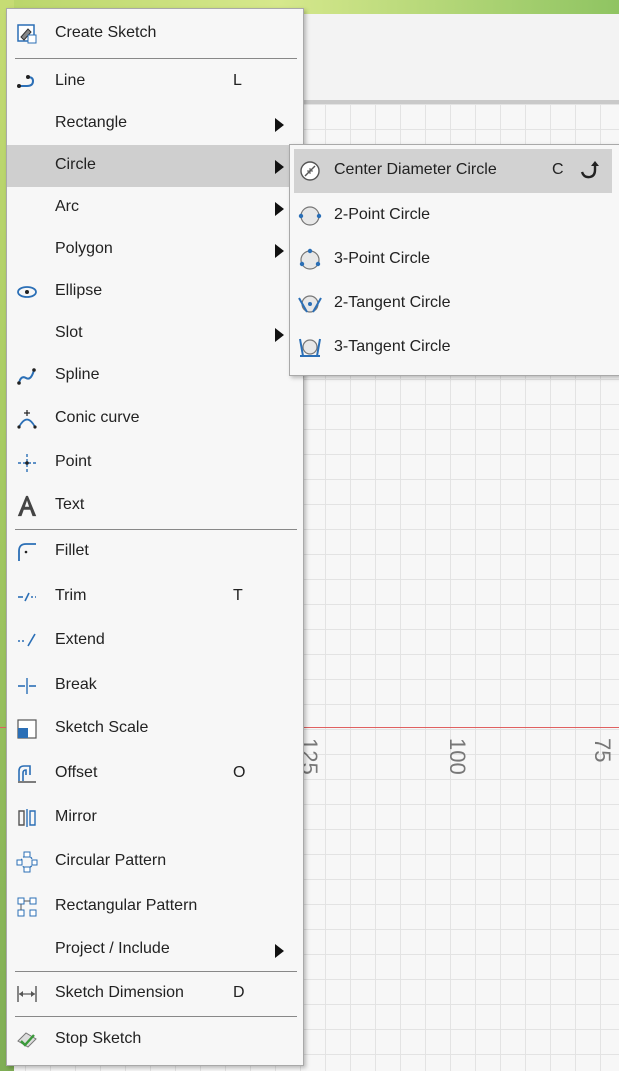 Image resolution: width=619 pixels, height=1071 pixels. What do you see at coordinates (27, 907) in the screenshot?
I see `rectangular-pattern-icon` at bounding box center [27, 907].